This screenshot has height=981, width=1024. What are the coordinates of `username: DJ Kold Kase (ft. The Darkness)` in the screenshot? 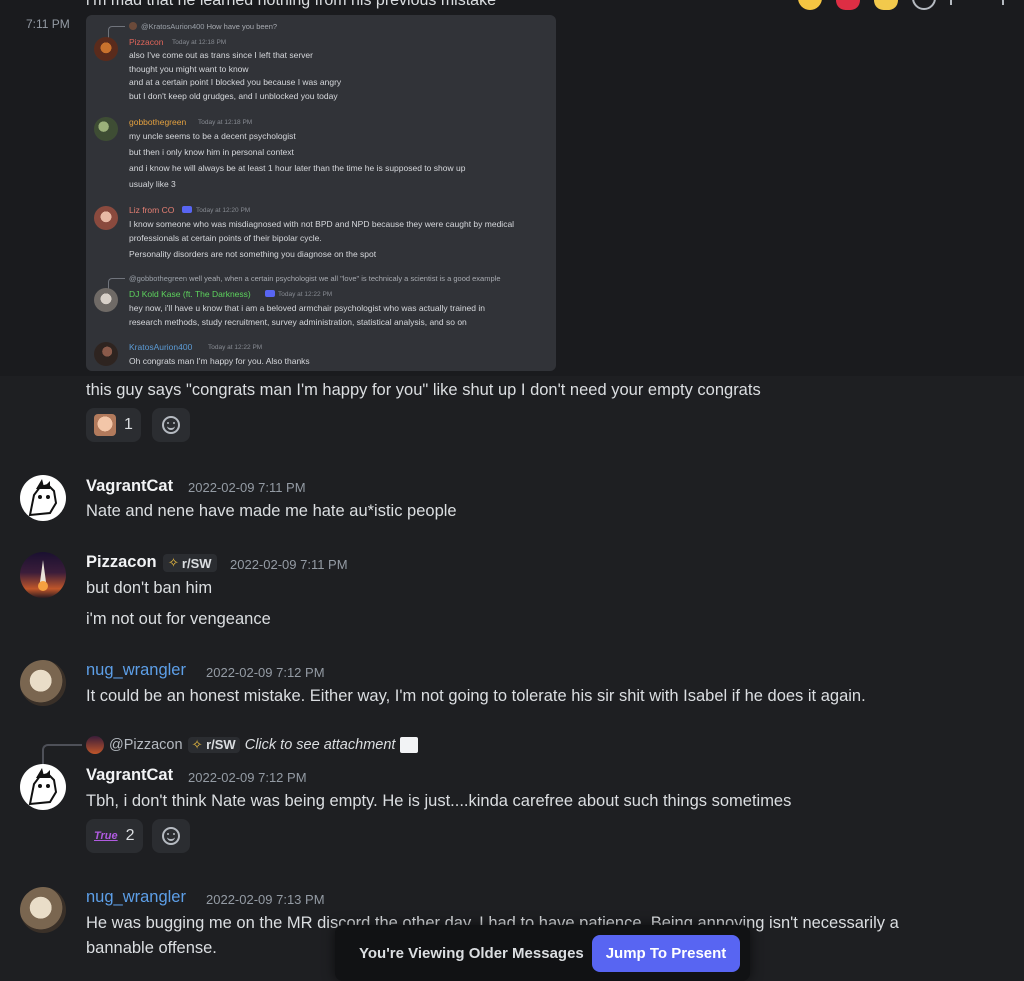 It's located at (190, 294).